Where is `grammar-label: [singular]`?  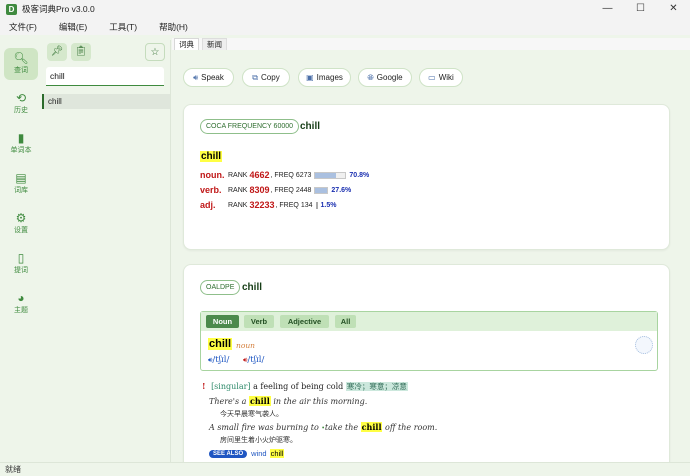
grammar-label: [singular] is located at coordinates (231, 386).